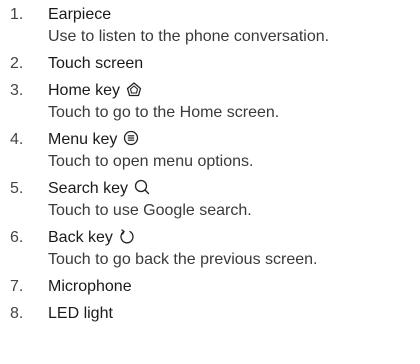  What do you see at coordinates (231, 286) in the screenshot?
I see `item-title: Microphone` at bounding box center [231, 286].